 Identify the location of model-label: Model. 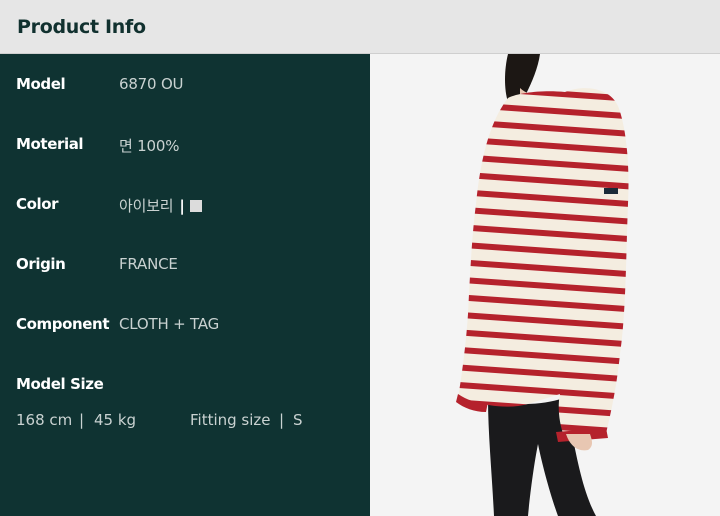
(41, 84).